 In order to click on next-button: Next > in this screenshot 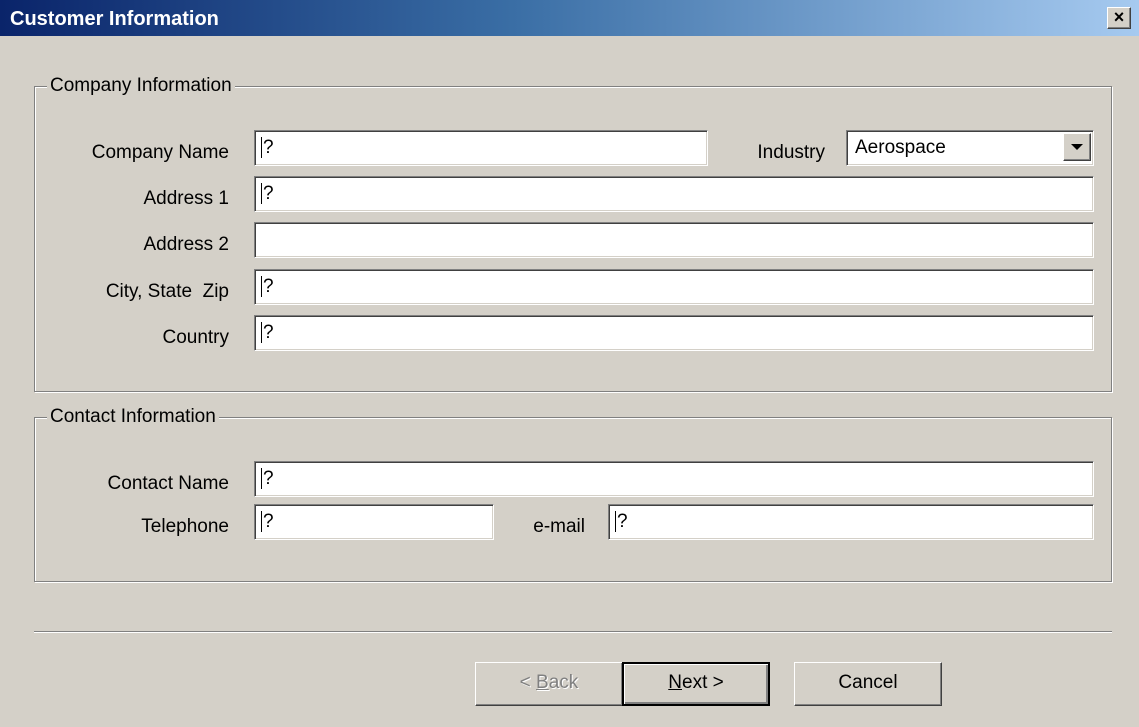, I will do `click(696, 684)`.